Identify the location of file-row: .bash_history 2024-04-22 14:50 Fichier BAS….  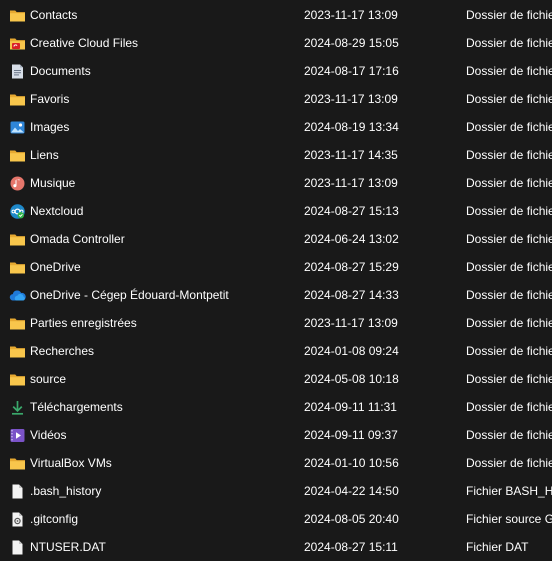
(276, 491).